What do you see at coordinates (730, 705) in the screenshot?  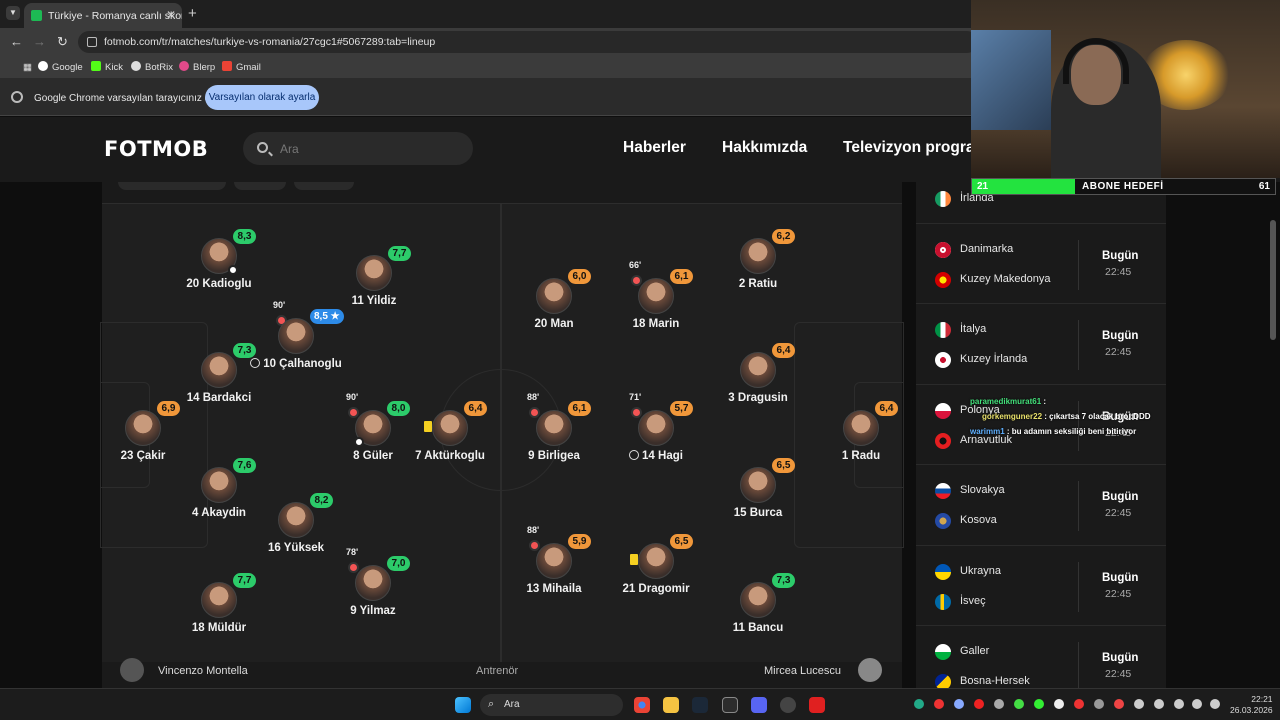 I see `app-icon` at bounding box center [730, 705].